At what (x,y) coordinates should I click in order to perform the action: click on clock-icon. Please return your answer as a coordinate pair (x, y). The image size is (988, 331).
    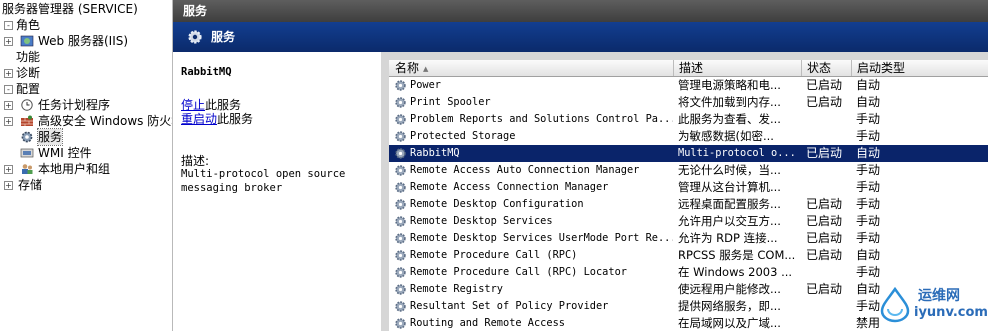
    Looking at the image, I should click on (27, 105).